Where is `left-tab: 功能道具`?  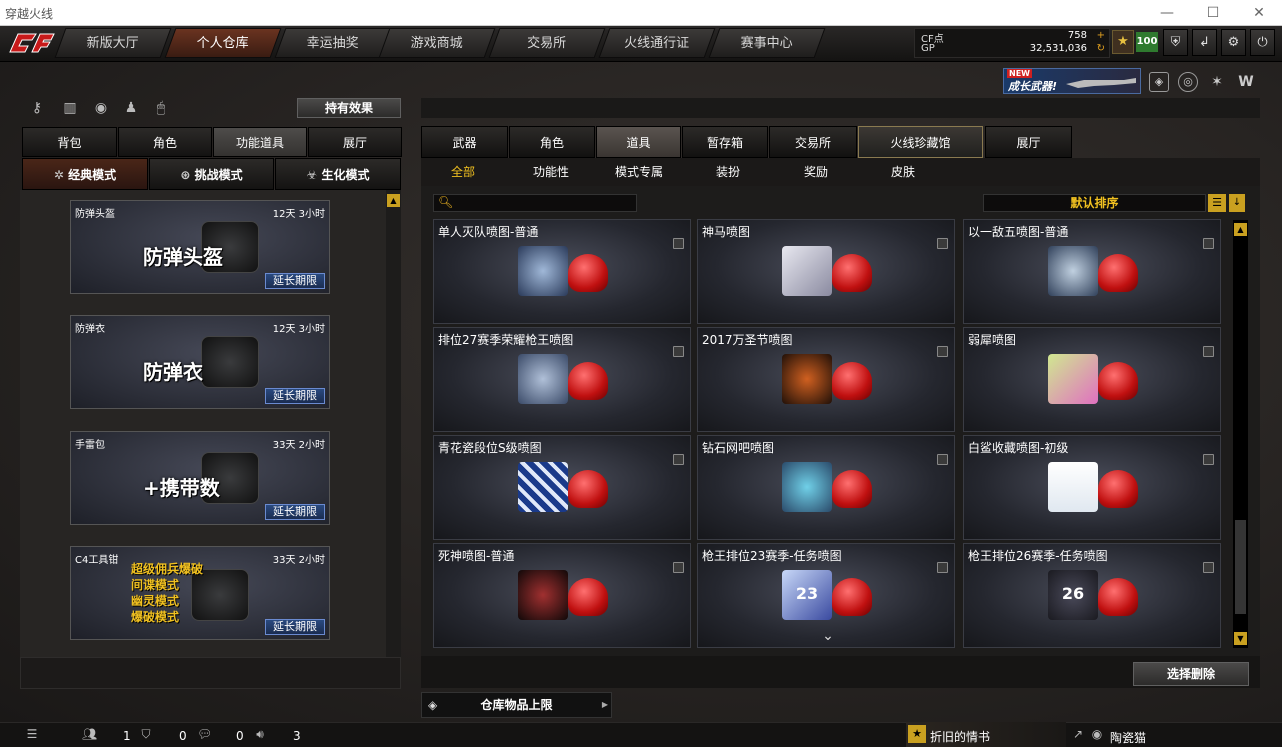
left-tab: 功能道具 is located at coordinates (260, 142).